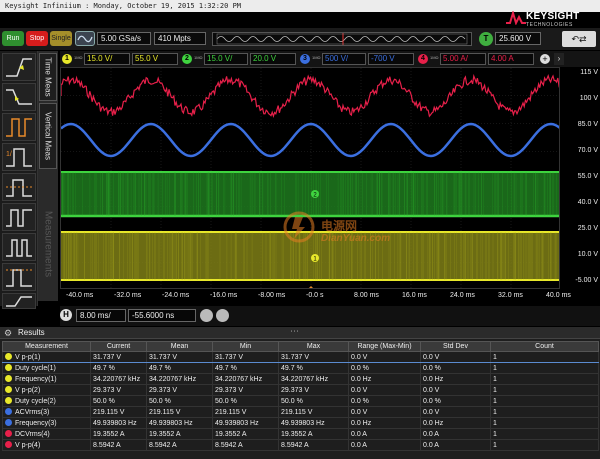  I want to click on watermark-en: DianYuan.com, so click(356, 238).